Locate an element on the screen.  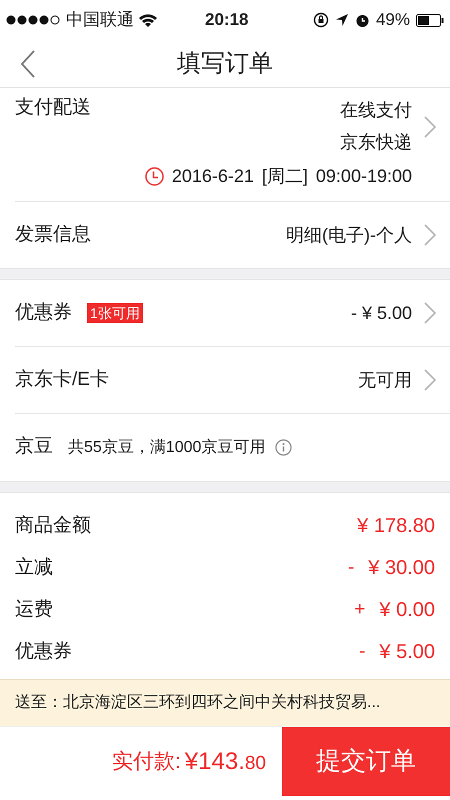
info-icon is located at coordinates (283, 447).